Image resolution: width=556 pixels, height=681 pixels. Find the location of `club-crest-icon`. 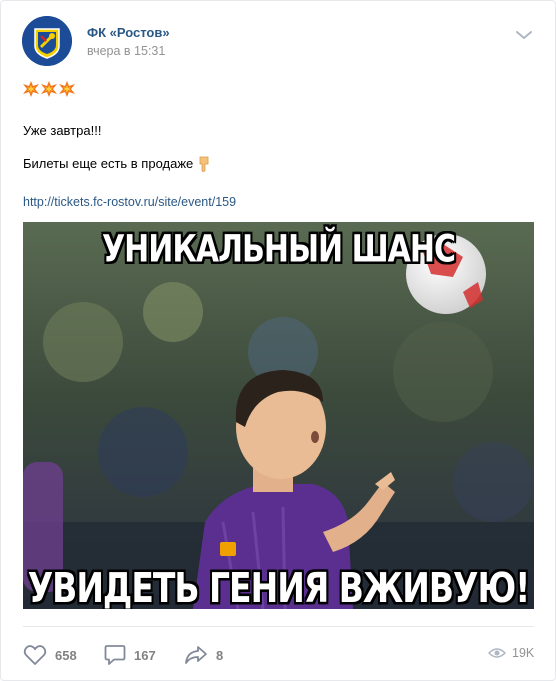

club-crest-icon is located at coordinates (47, 41).